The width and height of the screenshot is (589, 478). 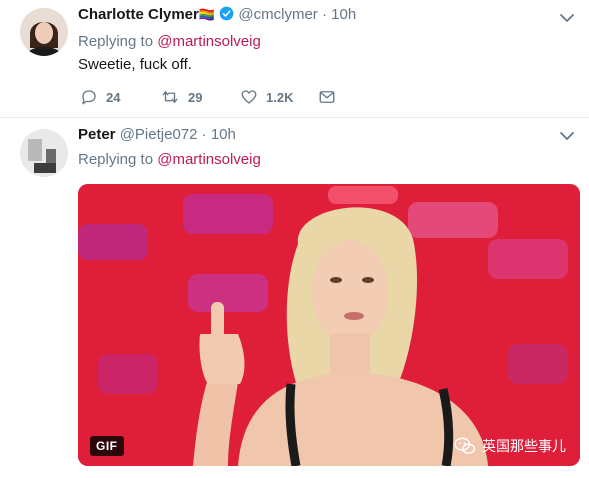 What do you see at coordinates (89, 97) in the screenshot?
I see `reply-icon` at bounding box center [89, 97].